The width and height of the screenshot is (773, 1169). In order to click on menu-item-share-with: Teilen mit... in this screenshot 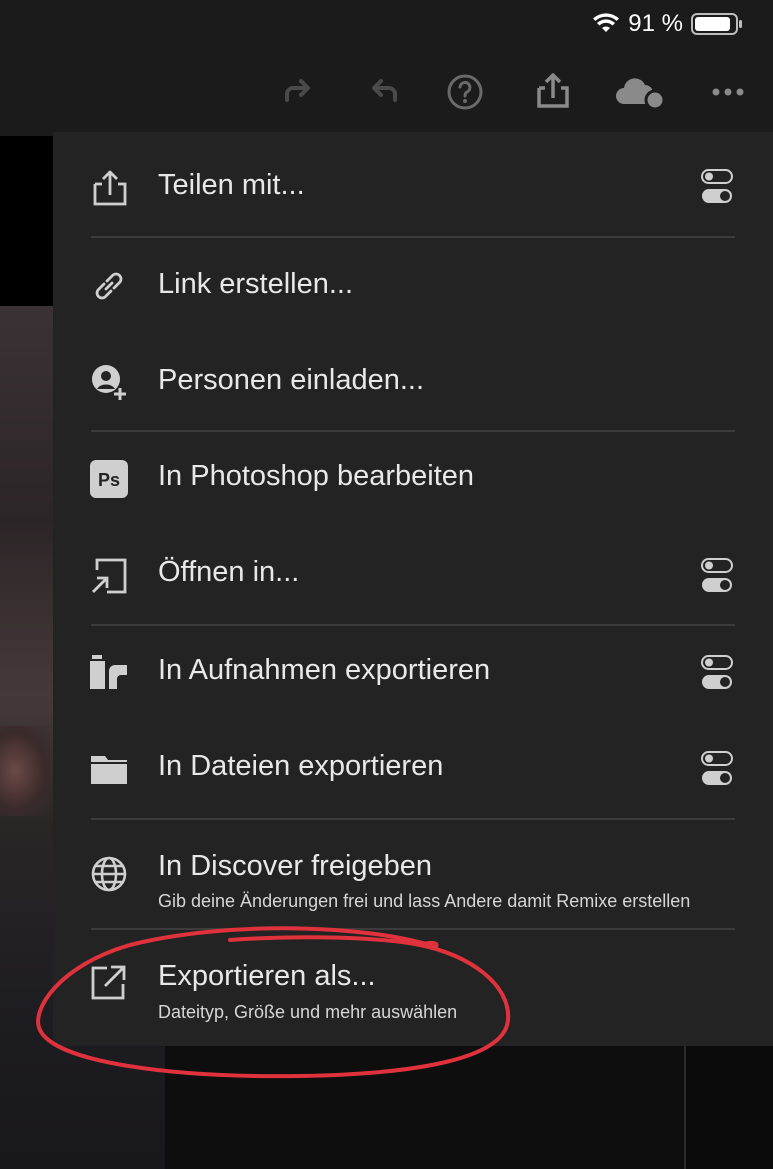, I will do `click(413, 189)`.